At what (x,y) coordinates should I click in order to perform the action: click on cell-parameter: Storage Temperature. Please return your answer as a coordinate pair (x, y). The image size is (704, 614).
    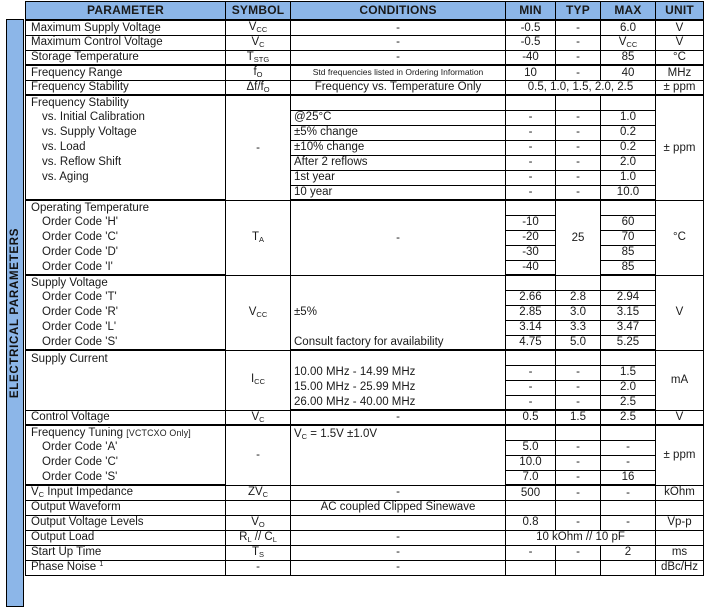
    Looking at the image, I should click on (125, 57).